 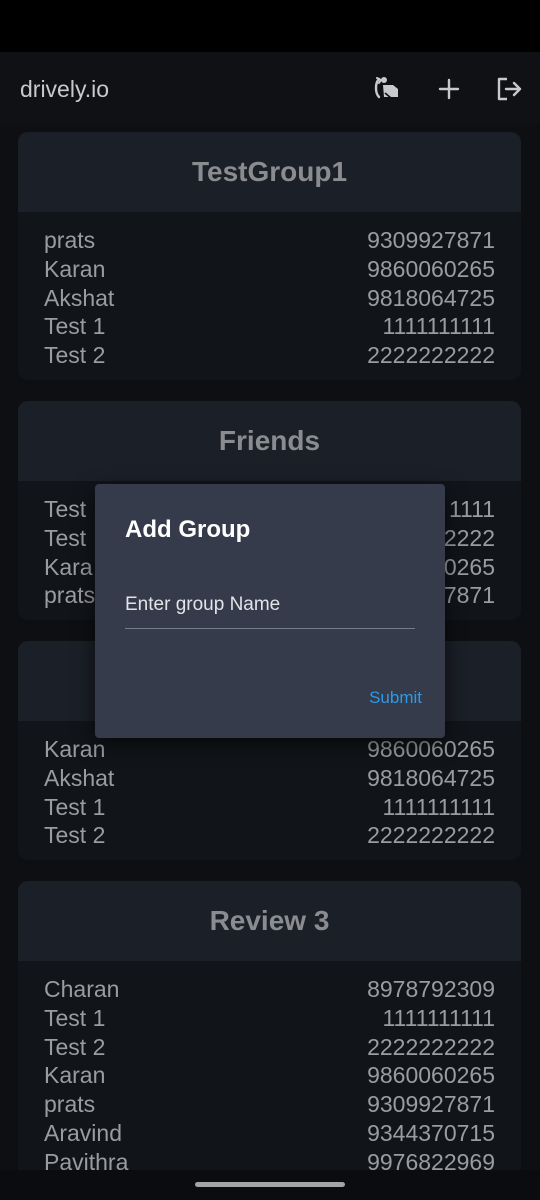 I want to click on group-title: Review 3, so click(x=269, y=920).